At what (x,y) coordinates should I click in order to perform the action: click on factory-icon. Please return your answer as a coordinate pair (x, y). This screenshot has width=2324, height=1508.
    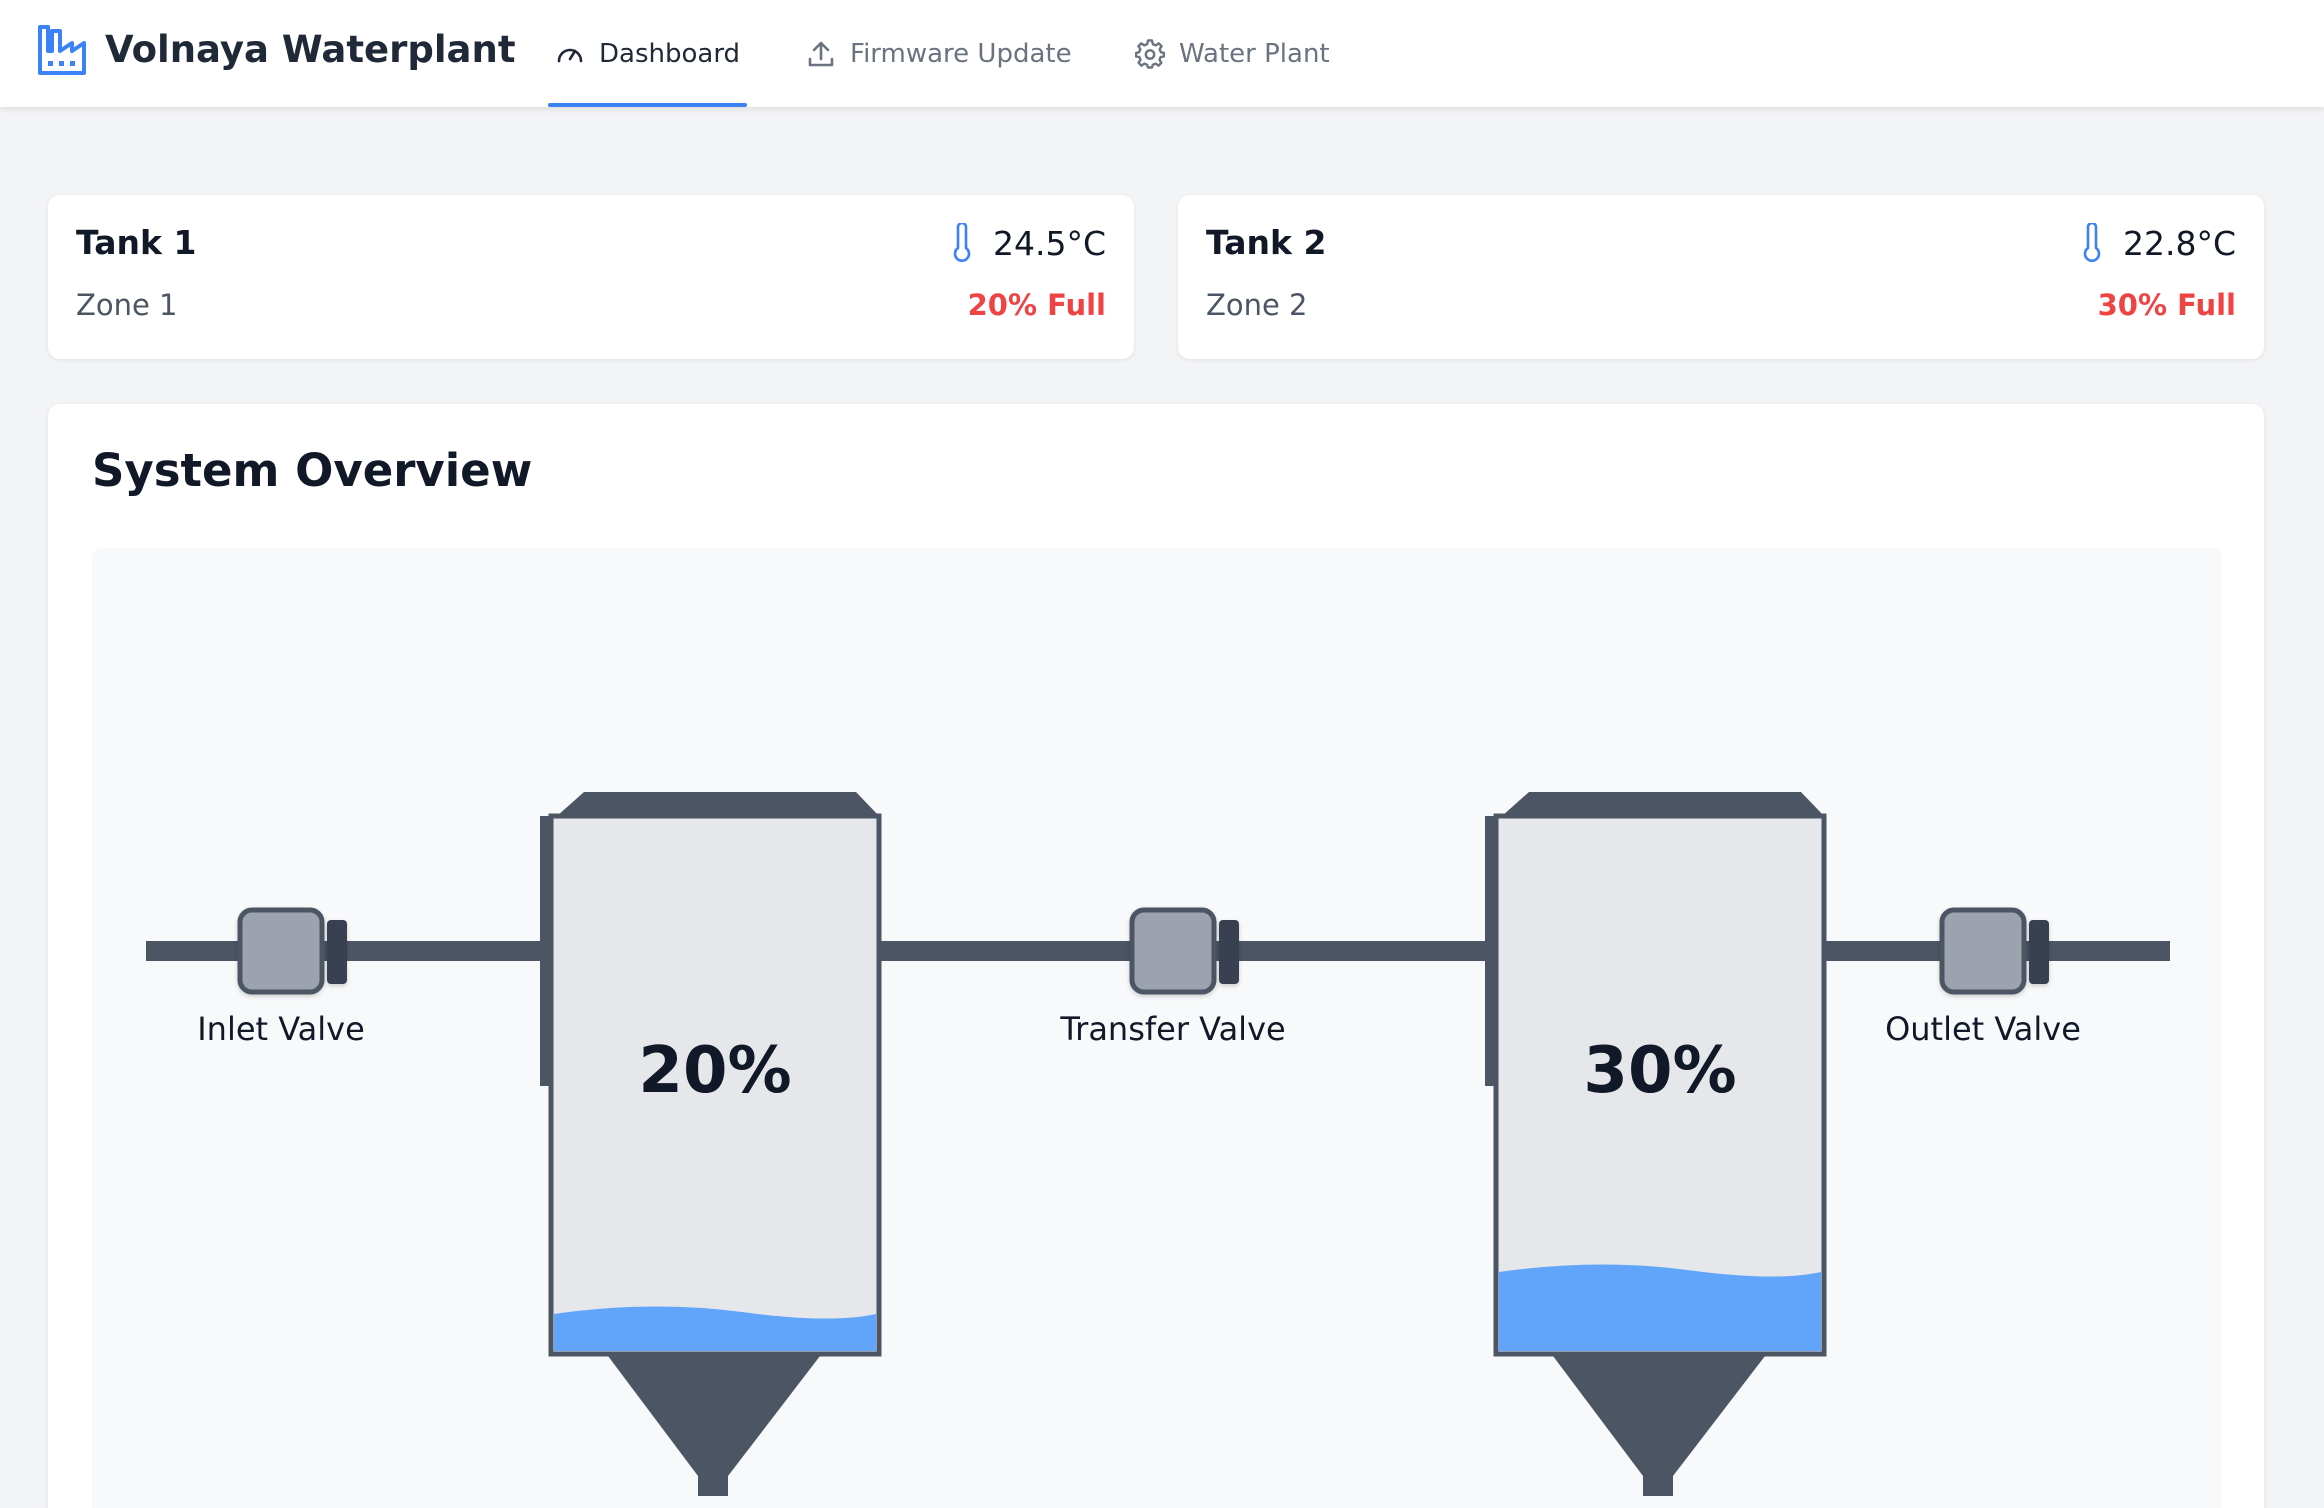
    Looking at the image, I should click on (62, 50).